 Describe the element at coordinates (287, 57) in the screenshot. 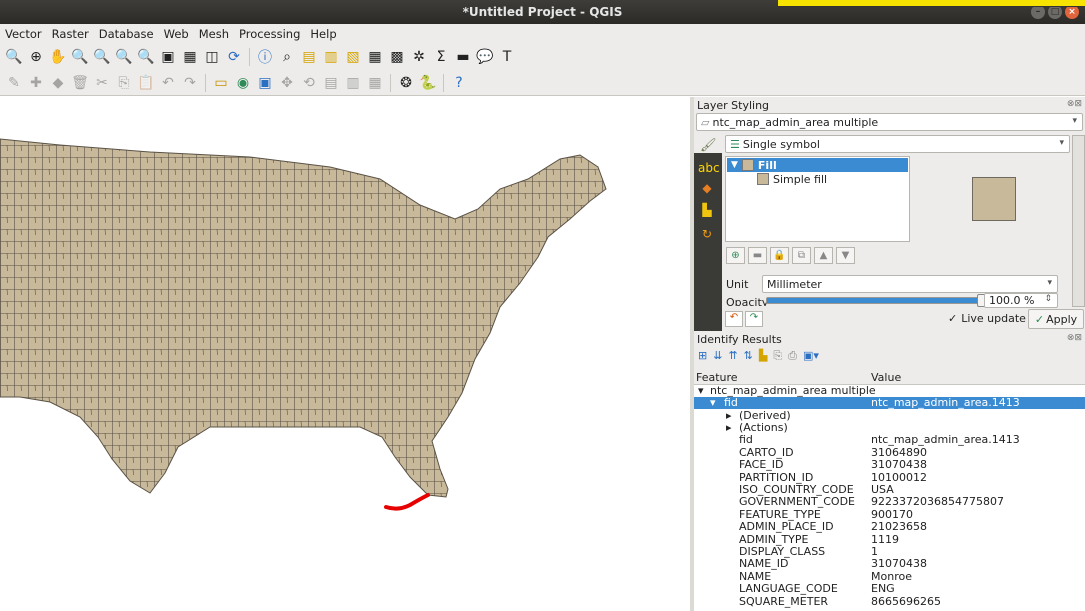

I see `identify-dropdown-icon: ⌕` at that location.